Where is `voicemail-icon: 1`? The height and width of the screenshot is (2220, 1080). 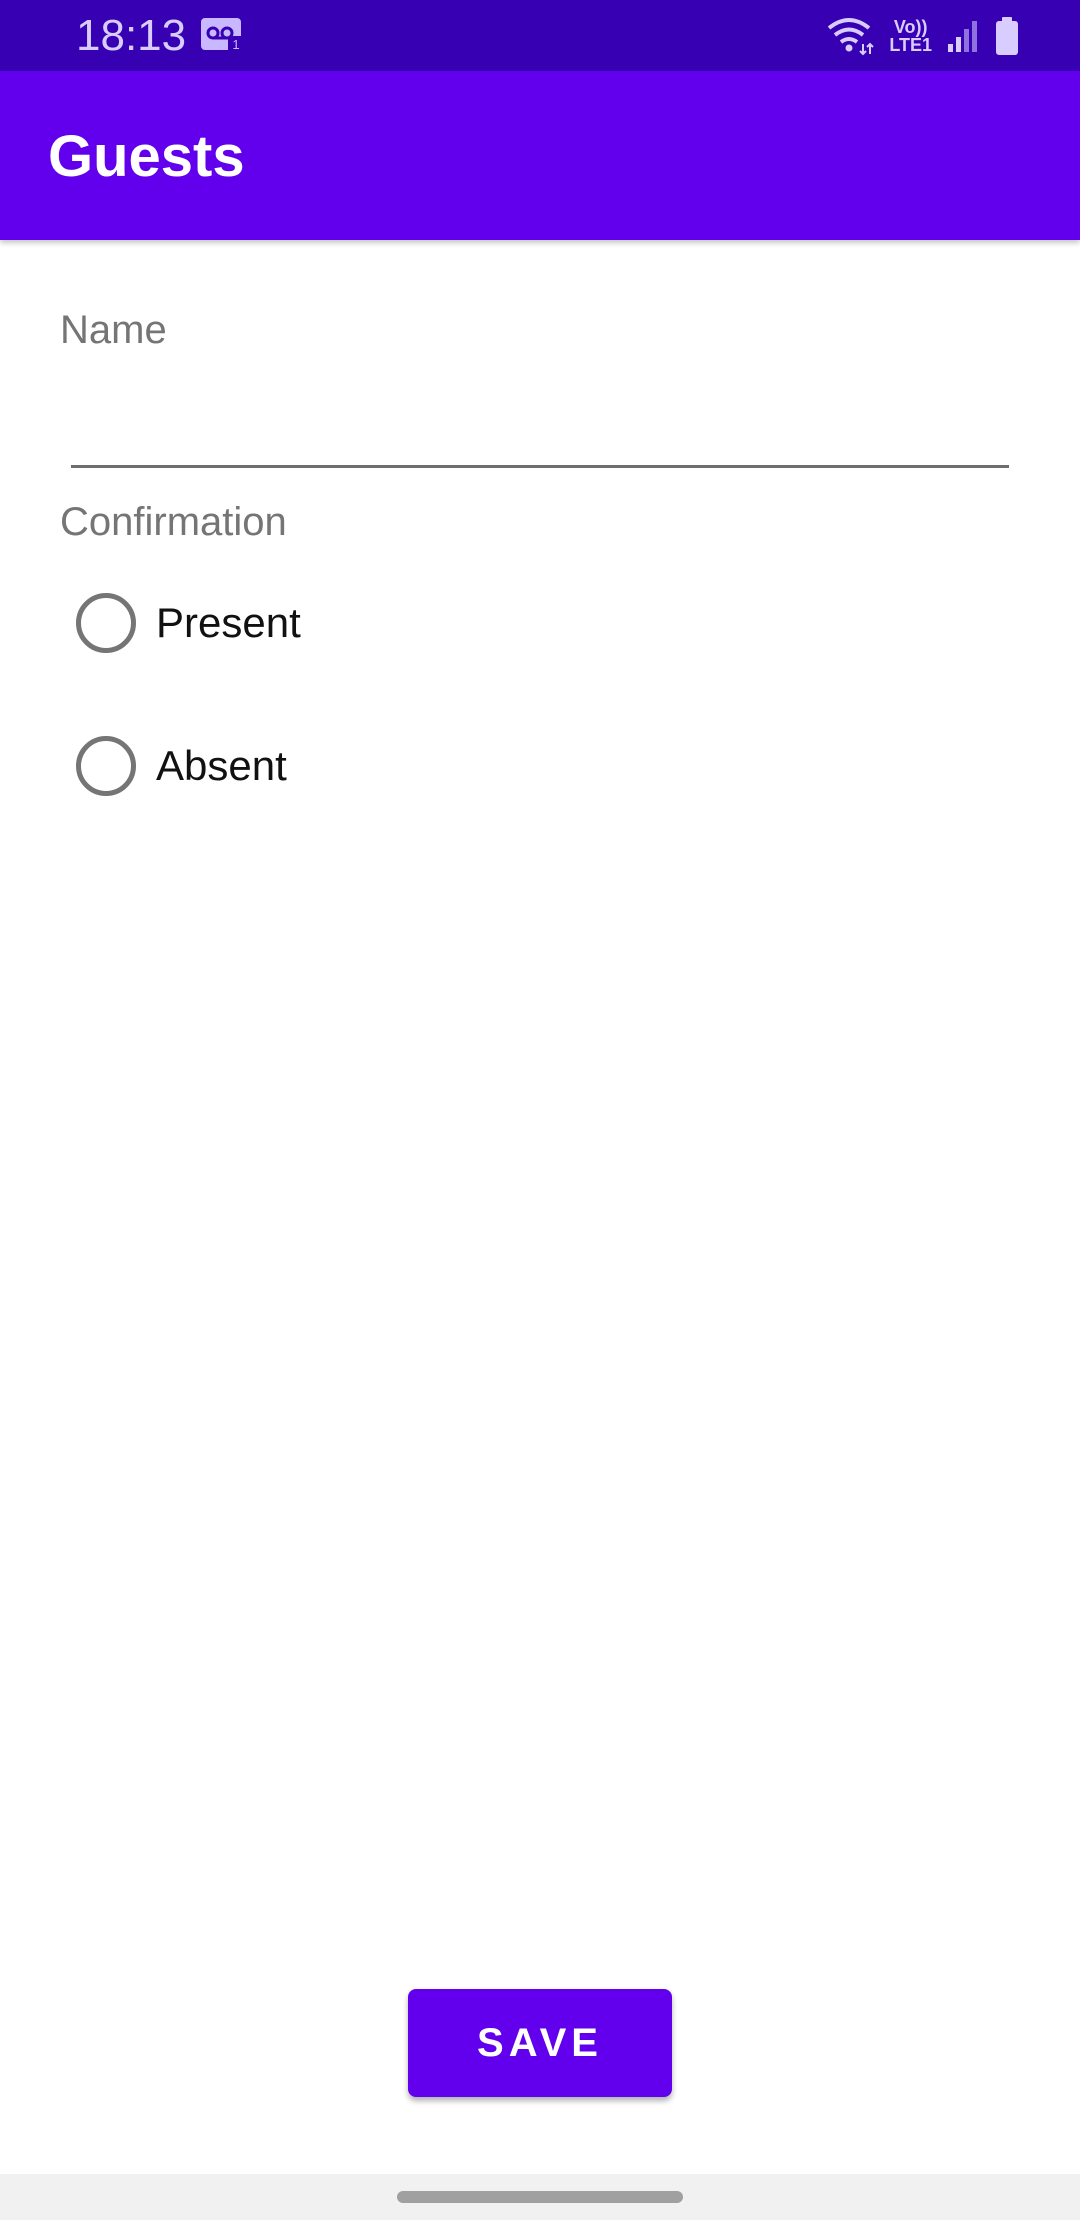
voicemail-icon: 1 is located at coordinates (222, 35).